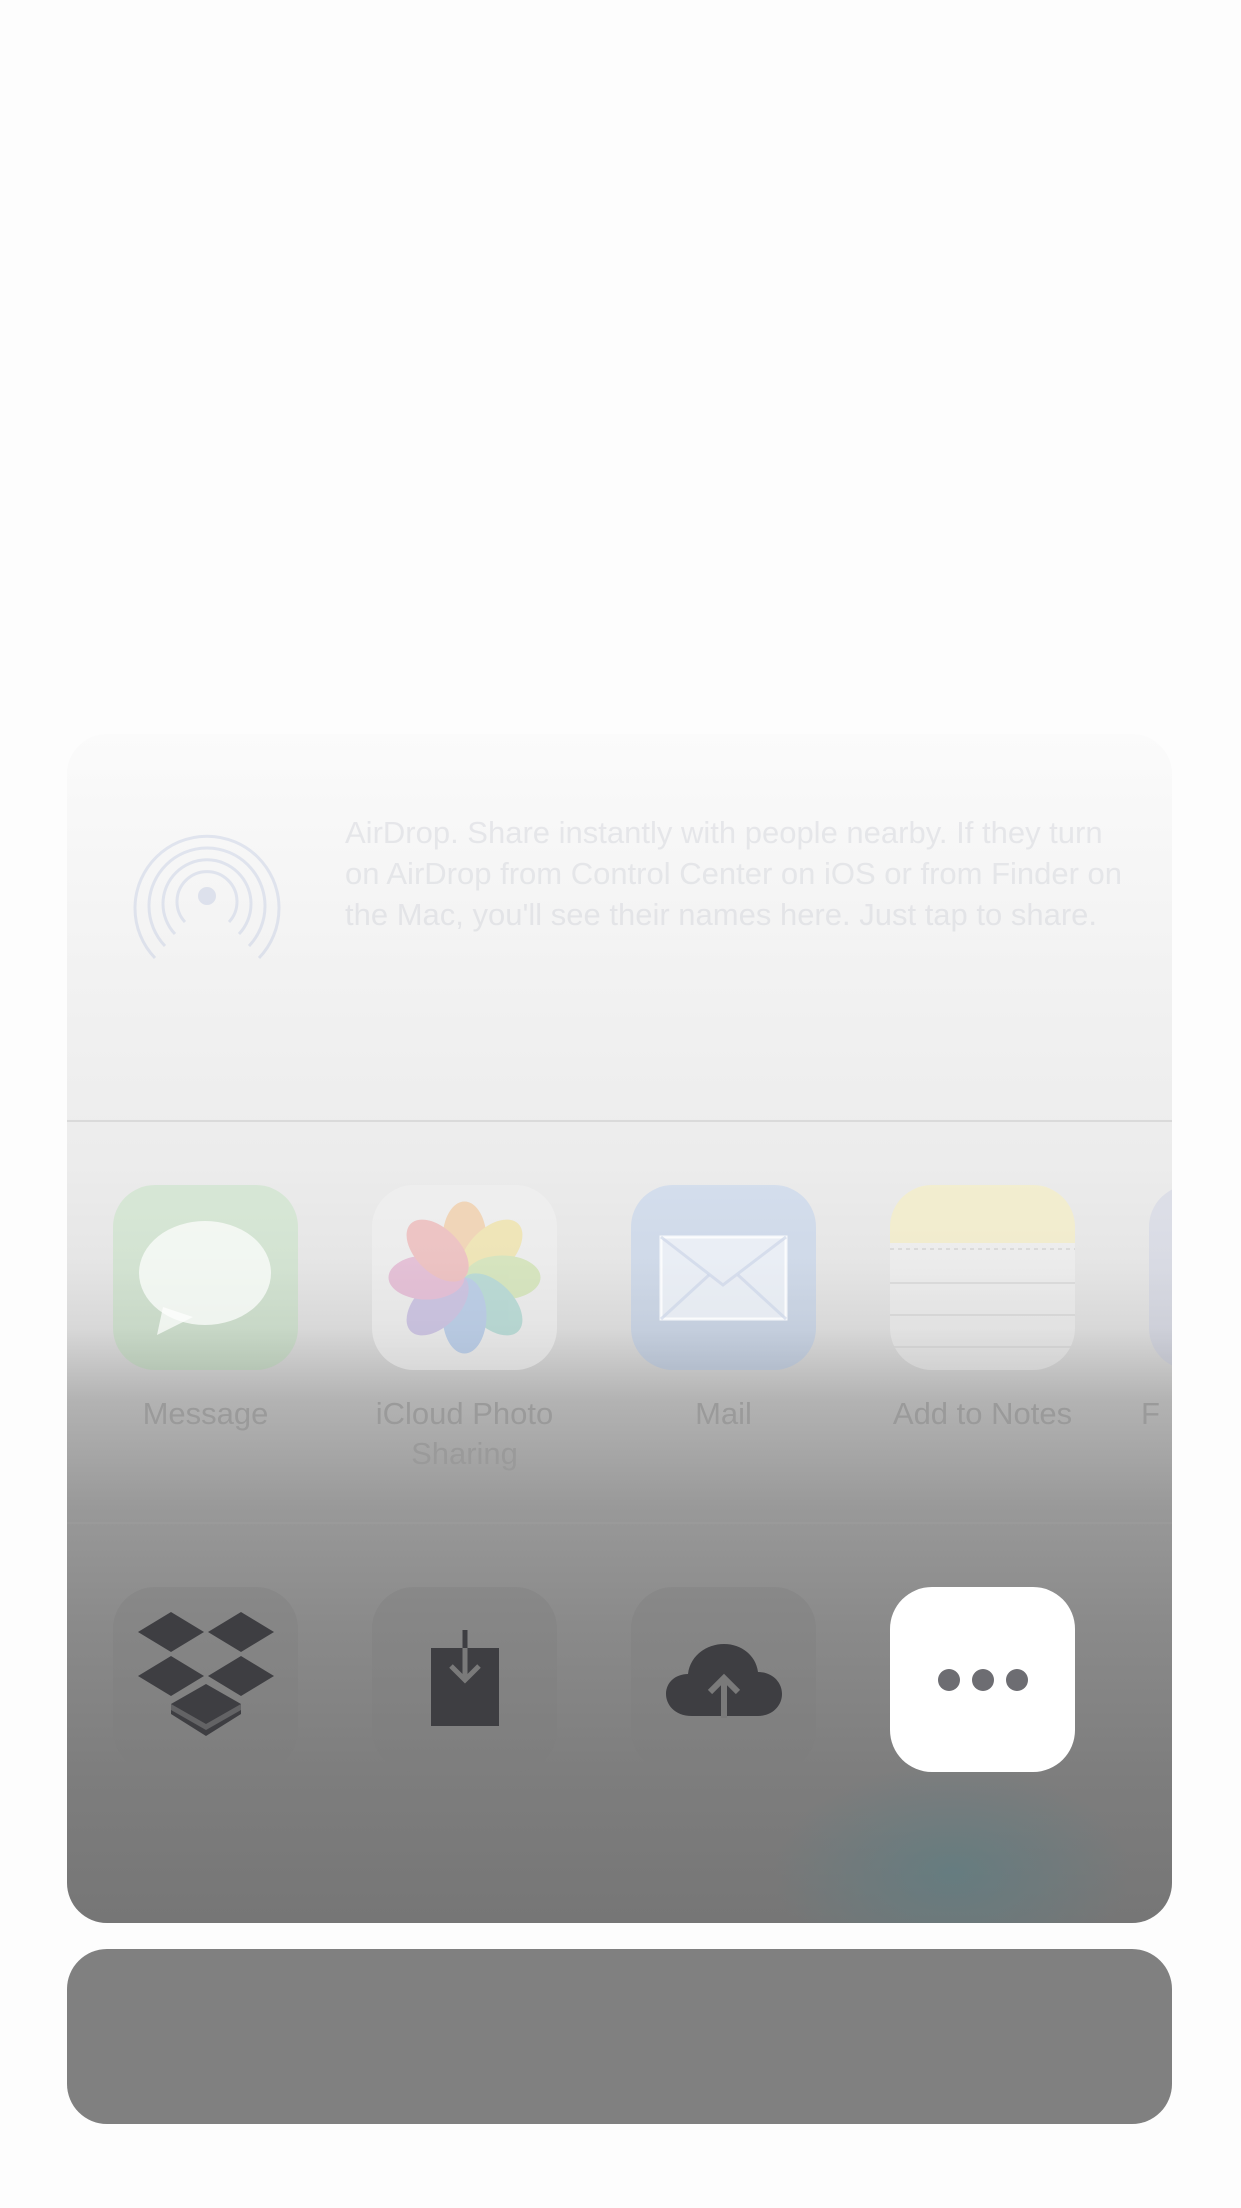  Describe the element at coordinates (723, 1413) in the screenshot. I see `app-label: Mail` at that location.